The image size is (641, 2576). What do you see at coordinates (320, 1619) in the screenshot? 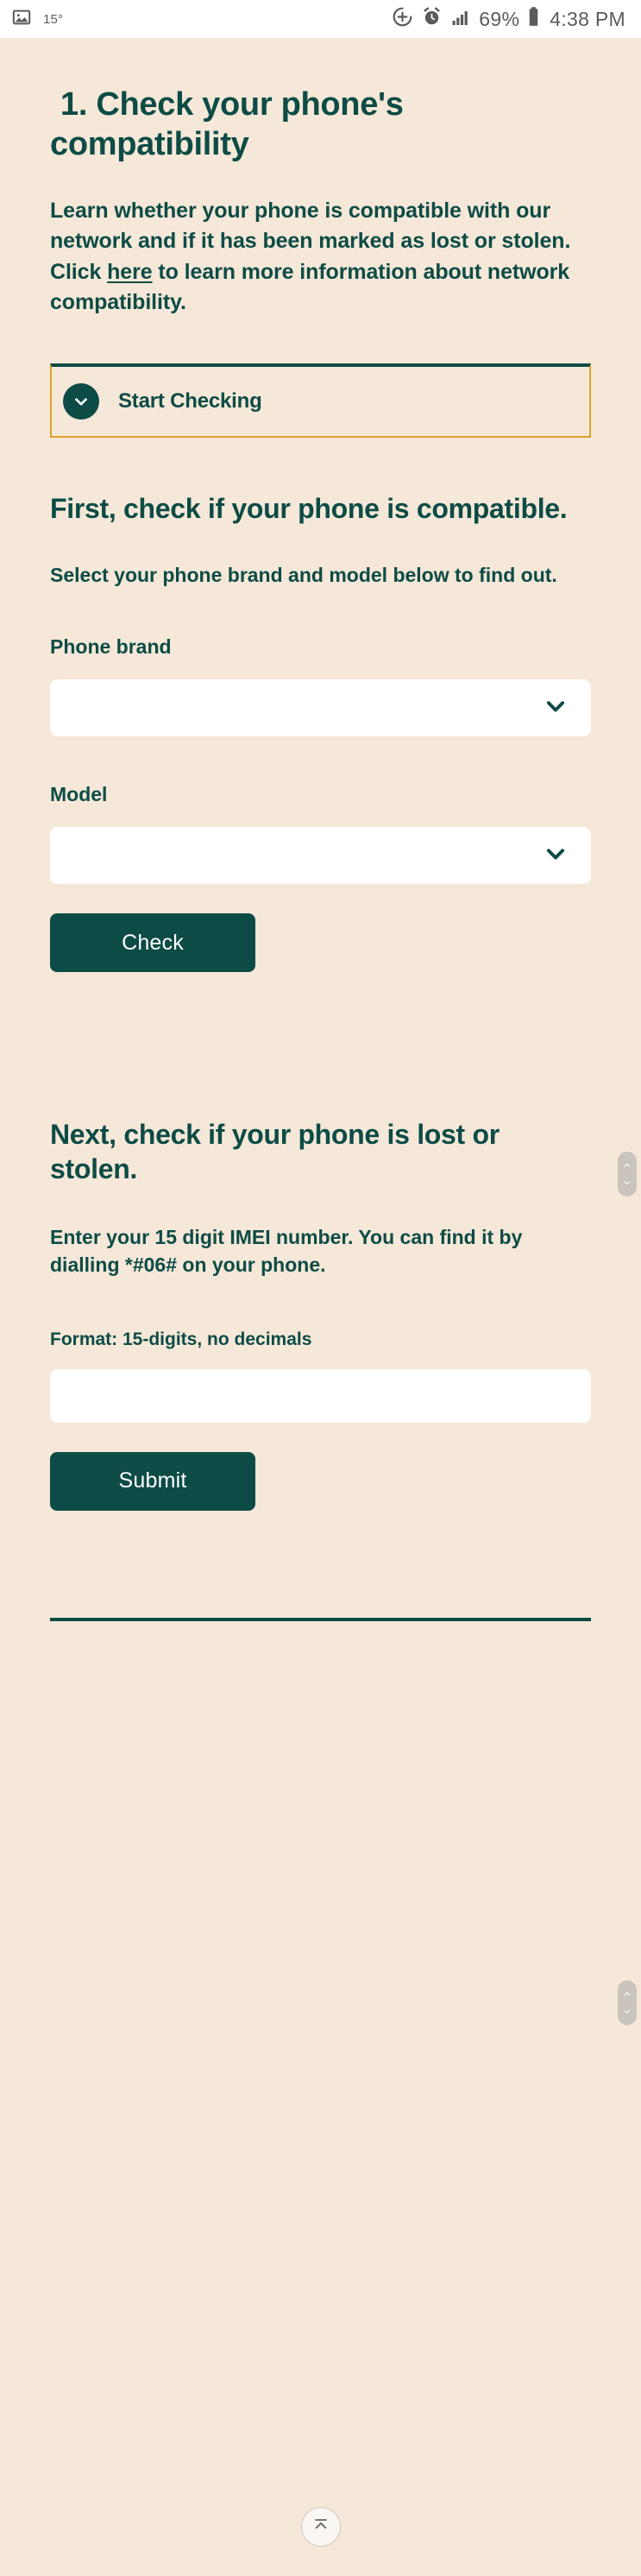
I see `footer-divider` at bounding box center [320, 1619].